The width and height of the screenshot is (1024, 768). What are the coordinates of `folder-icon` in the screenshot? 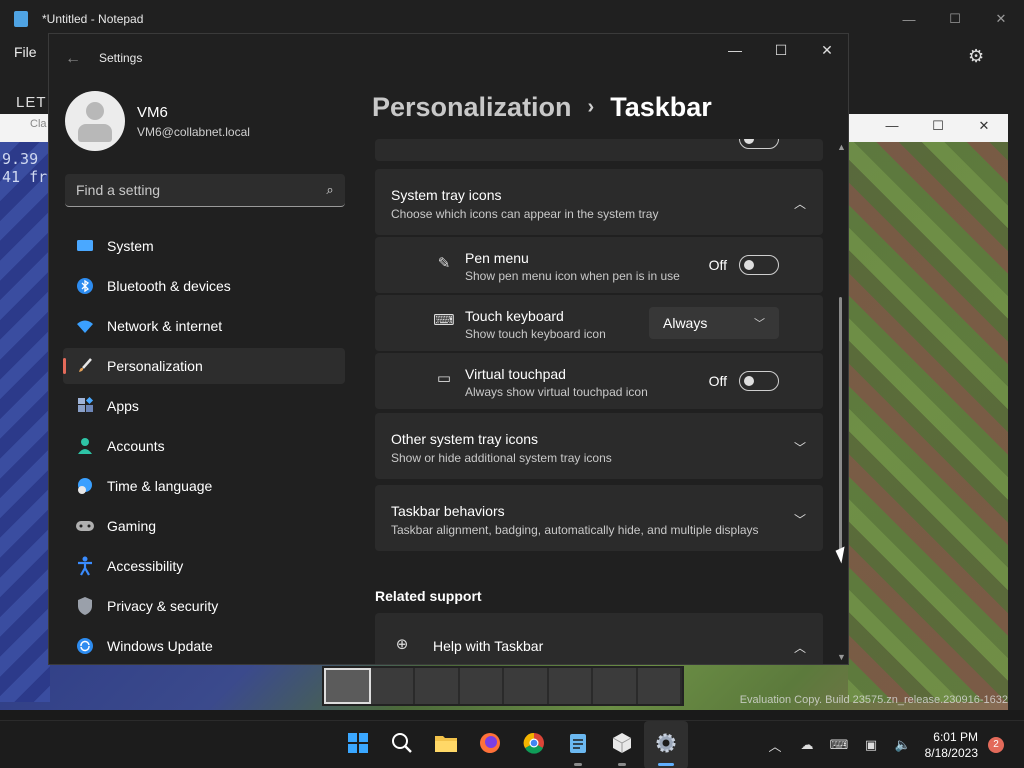 It's located at (446, 745).